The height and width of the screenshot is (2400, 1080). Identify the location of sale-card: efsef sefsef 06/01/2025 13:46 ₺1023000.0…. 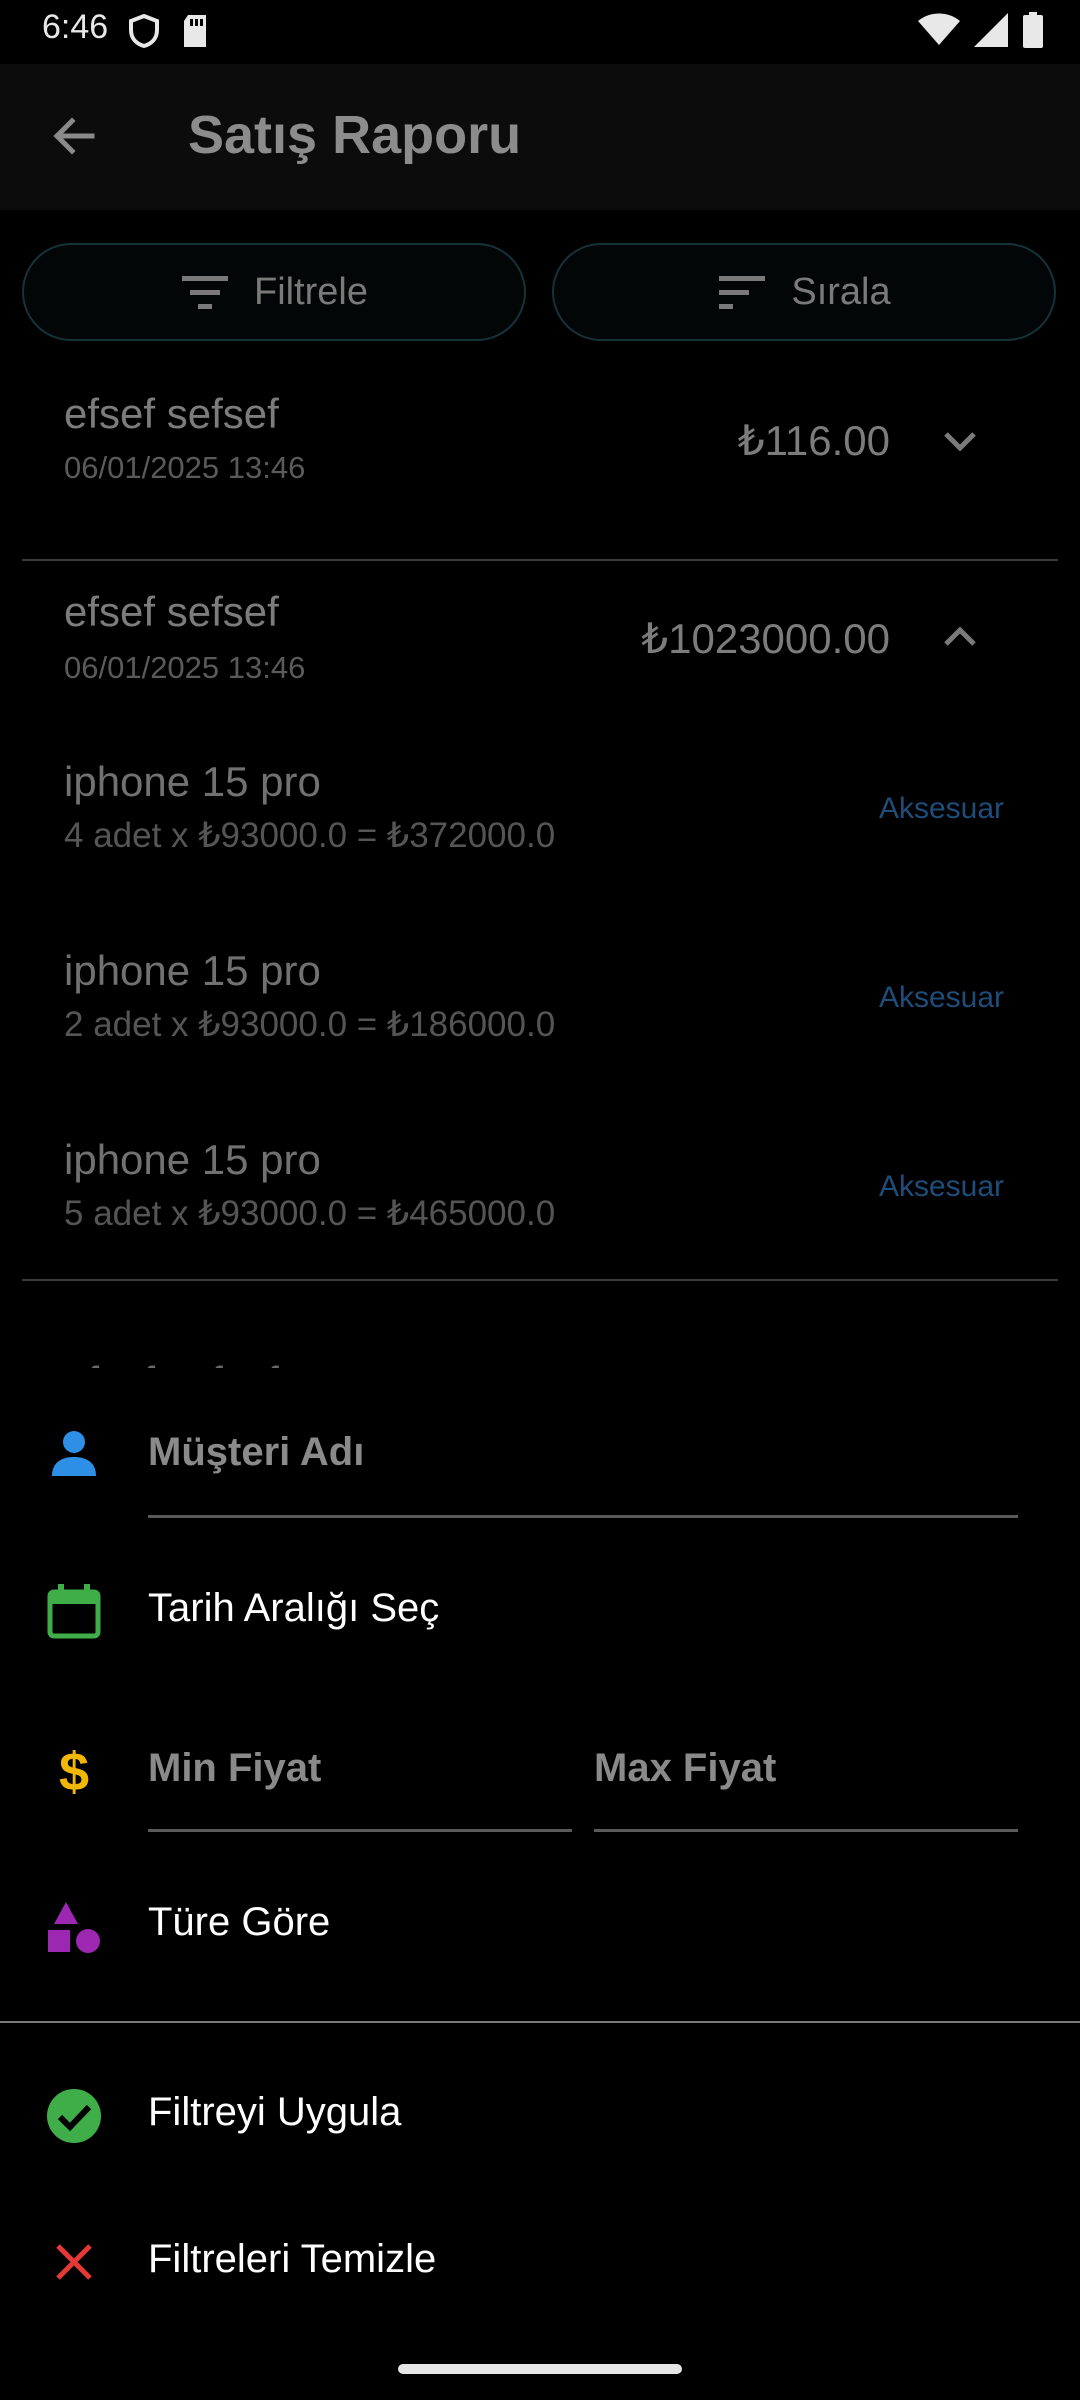
(540, 643).